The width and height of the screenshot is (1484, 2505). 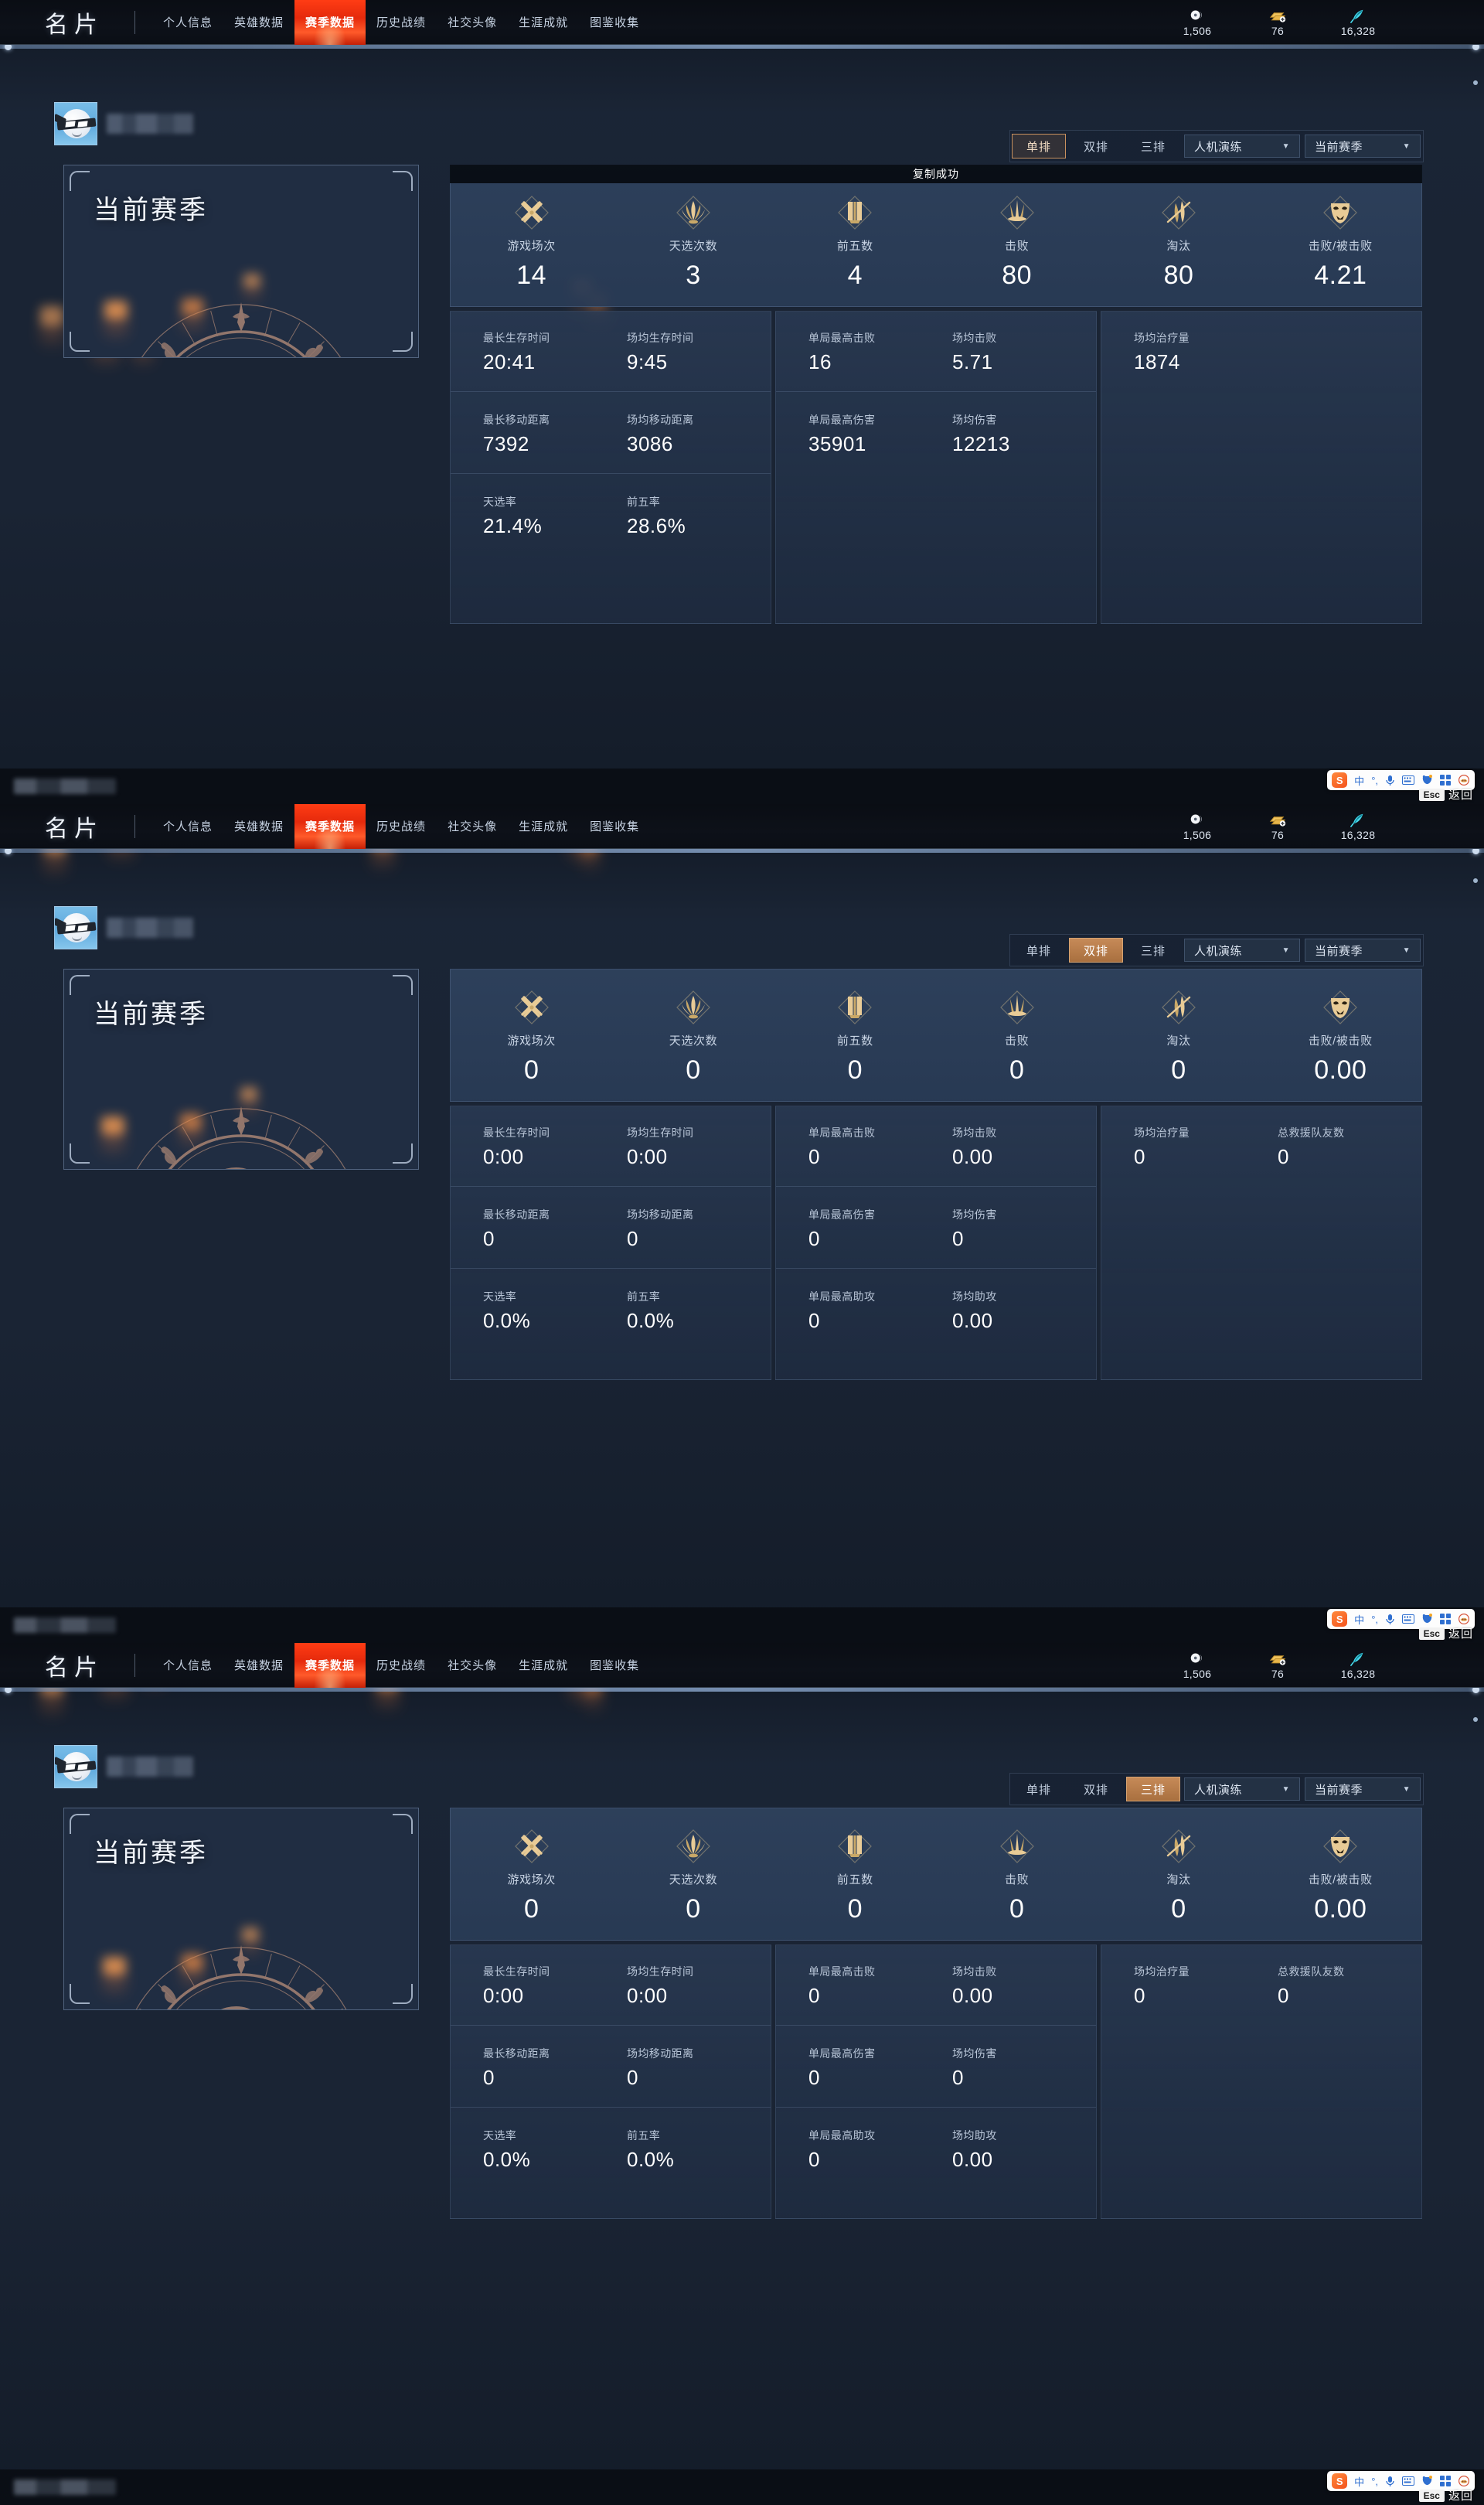 I want to click on headline-stat-4: 淘汰 80, so click(x=1178, y=243).